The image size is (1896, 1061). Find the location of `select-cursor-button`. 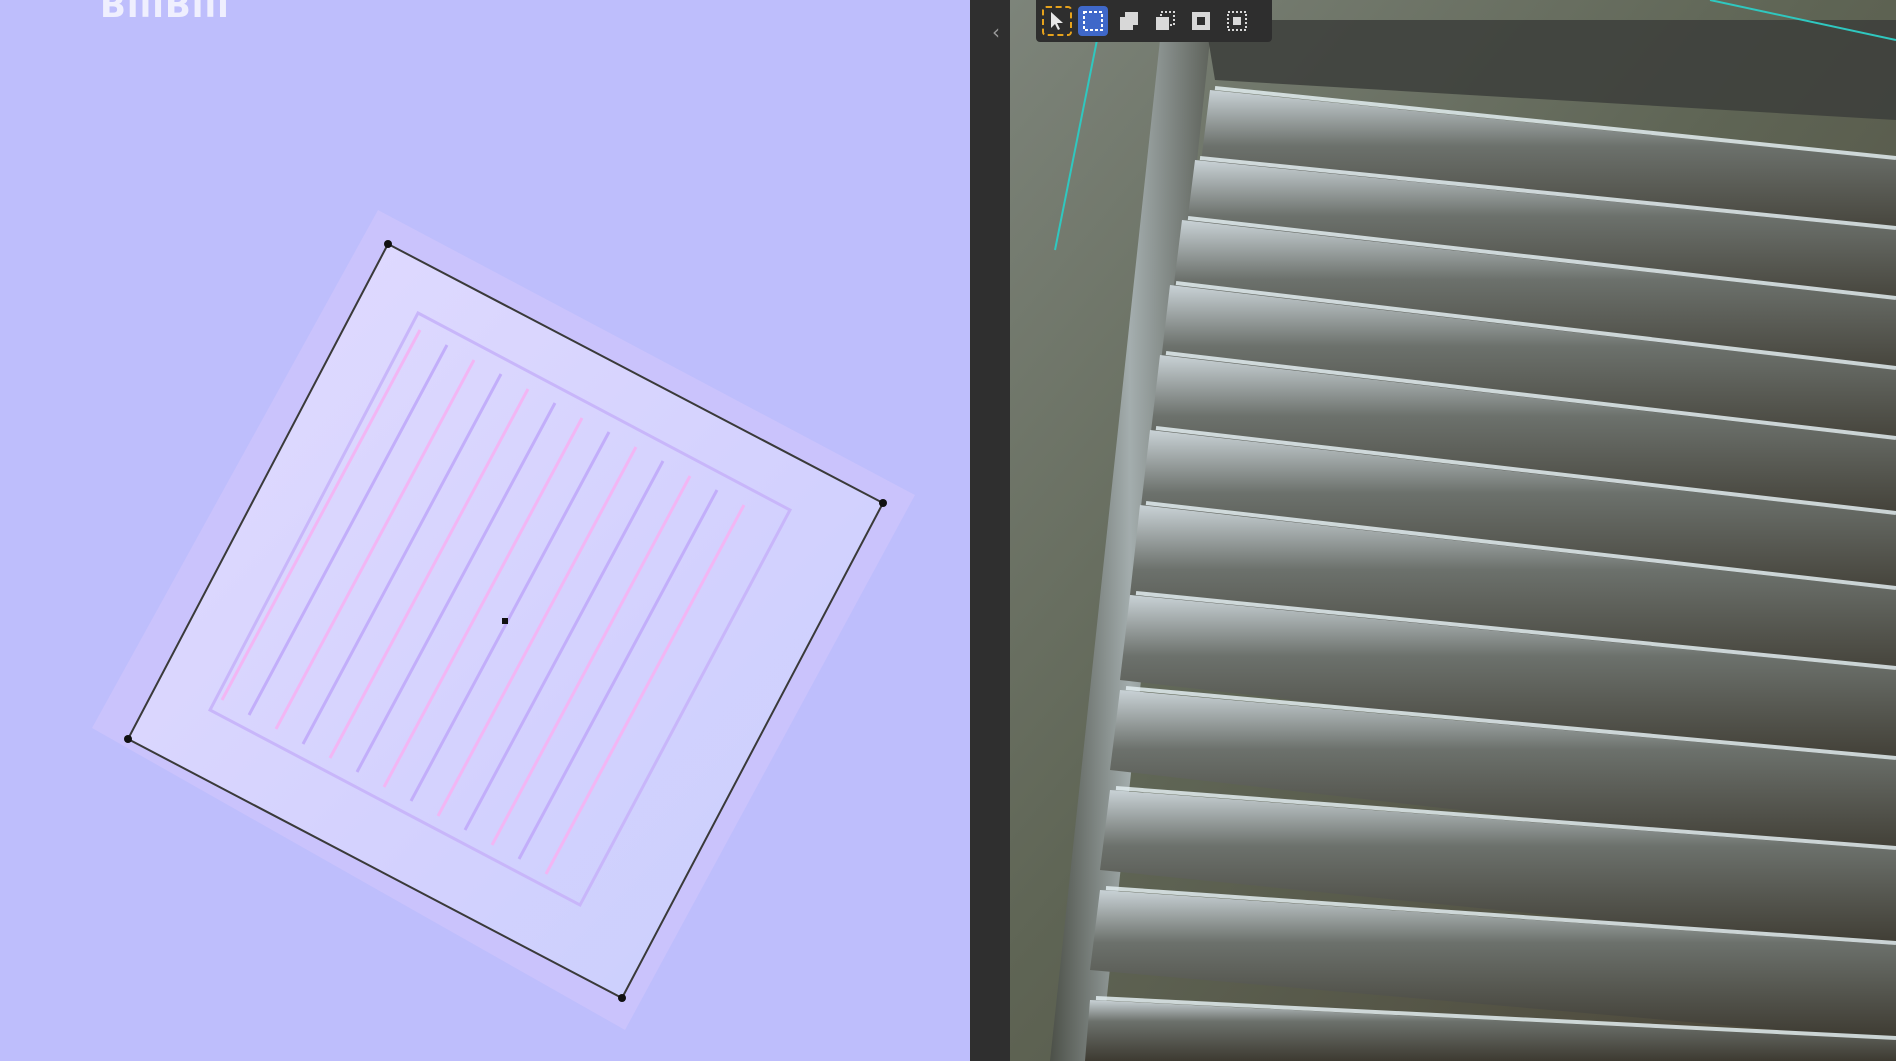

select-cursor-button is located at coordinates (1057, 21).